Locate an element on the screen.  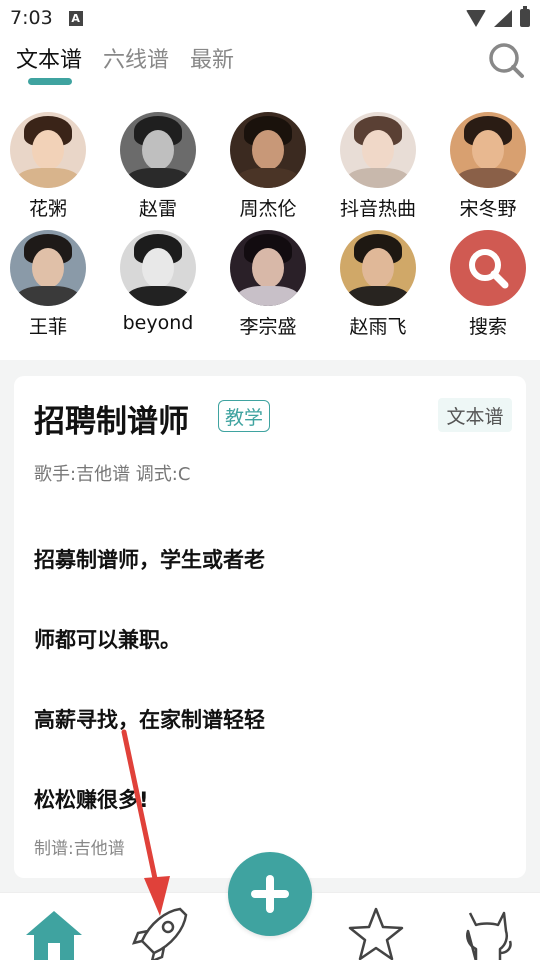
artist-name: 抖音热曲 is located at coordinates (377, 209).